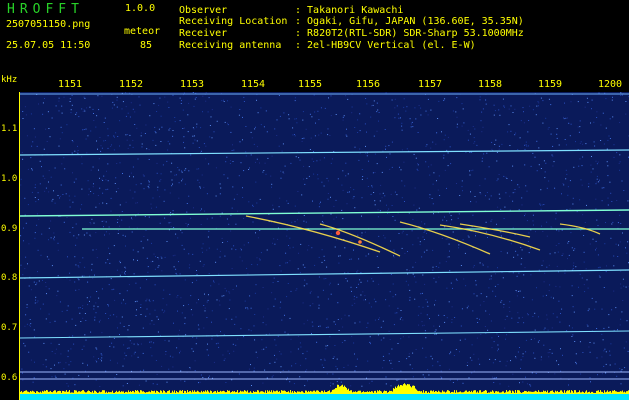 The image size is (629, 400). What do you see at coordinates (324, 397) in the screenshot?
I see `amplitude-baseline` at bounding box center [324, 397].